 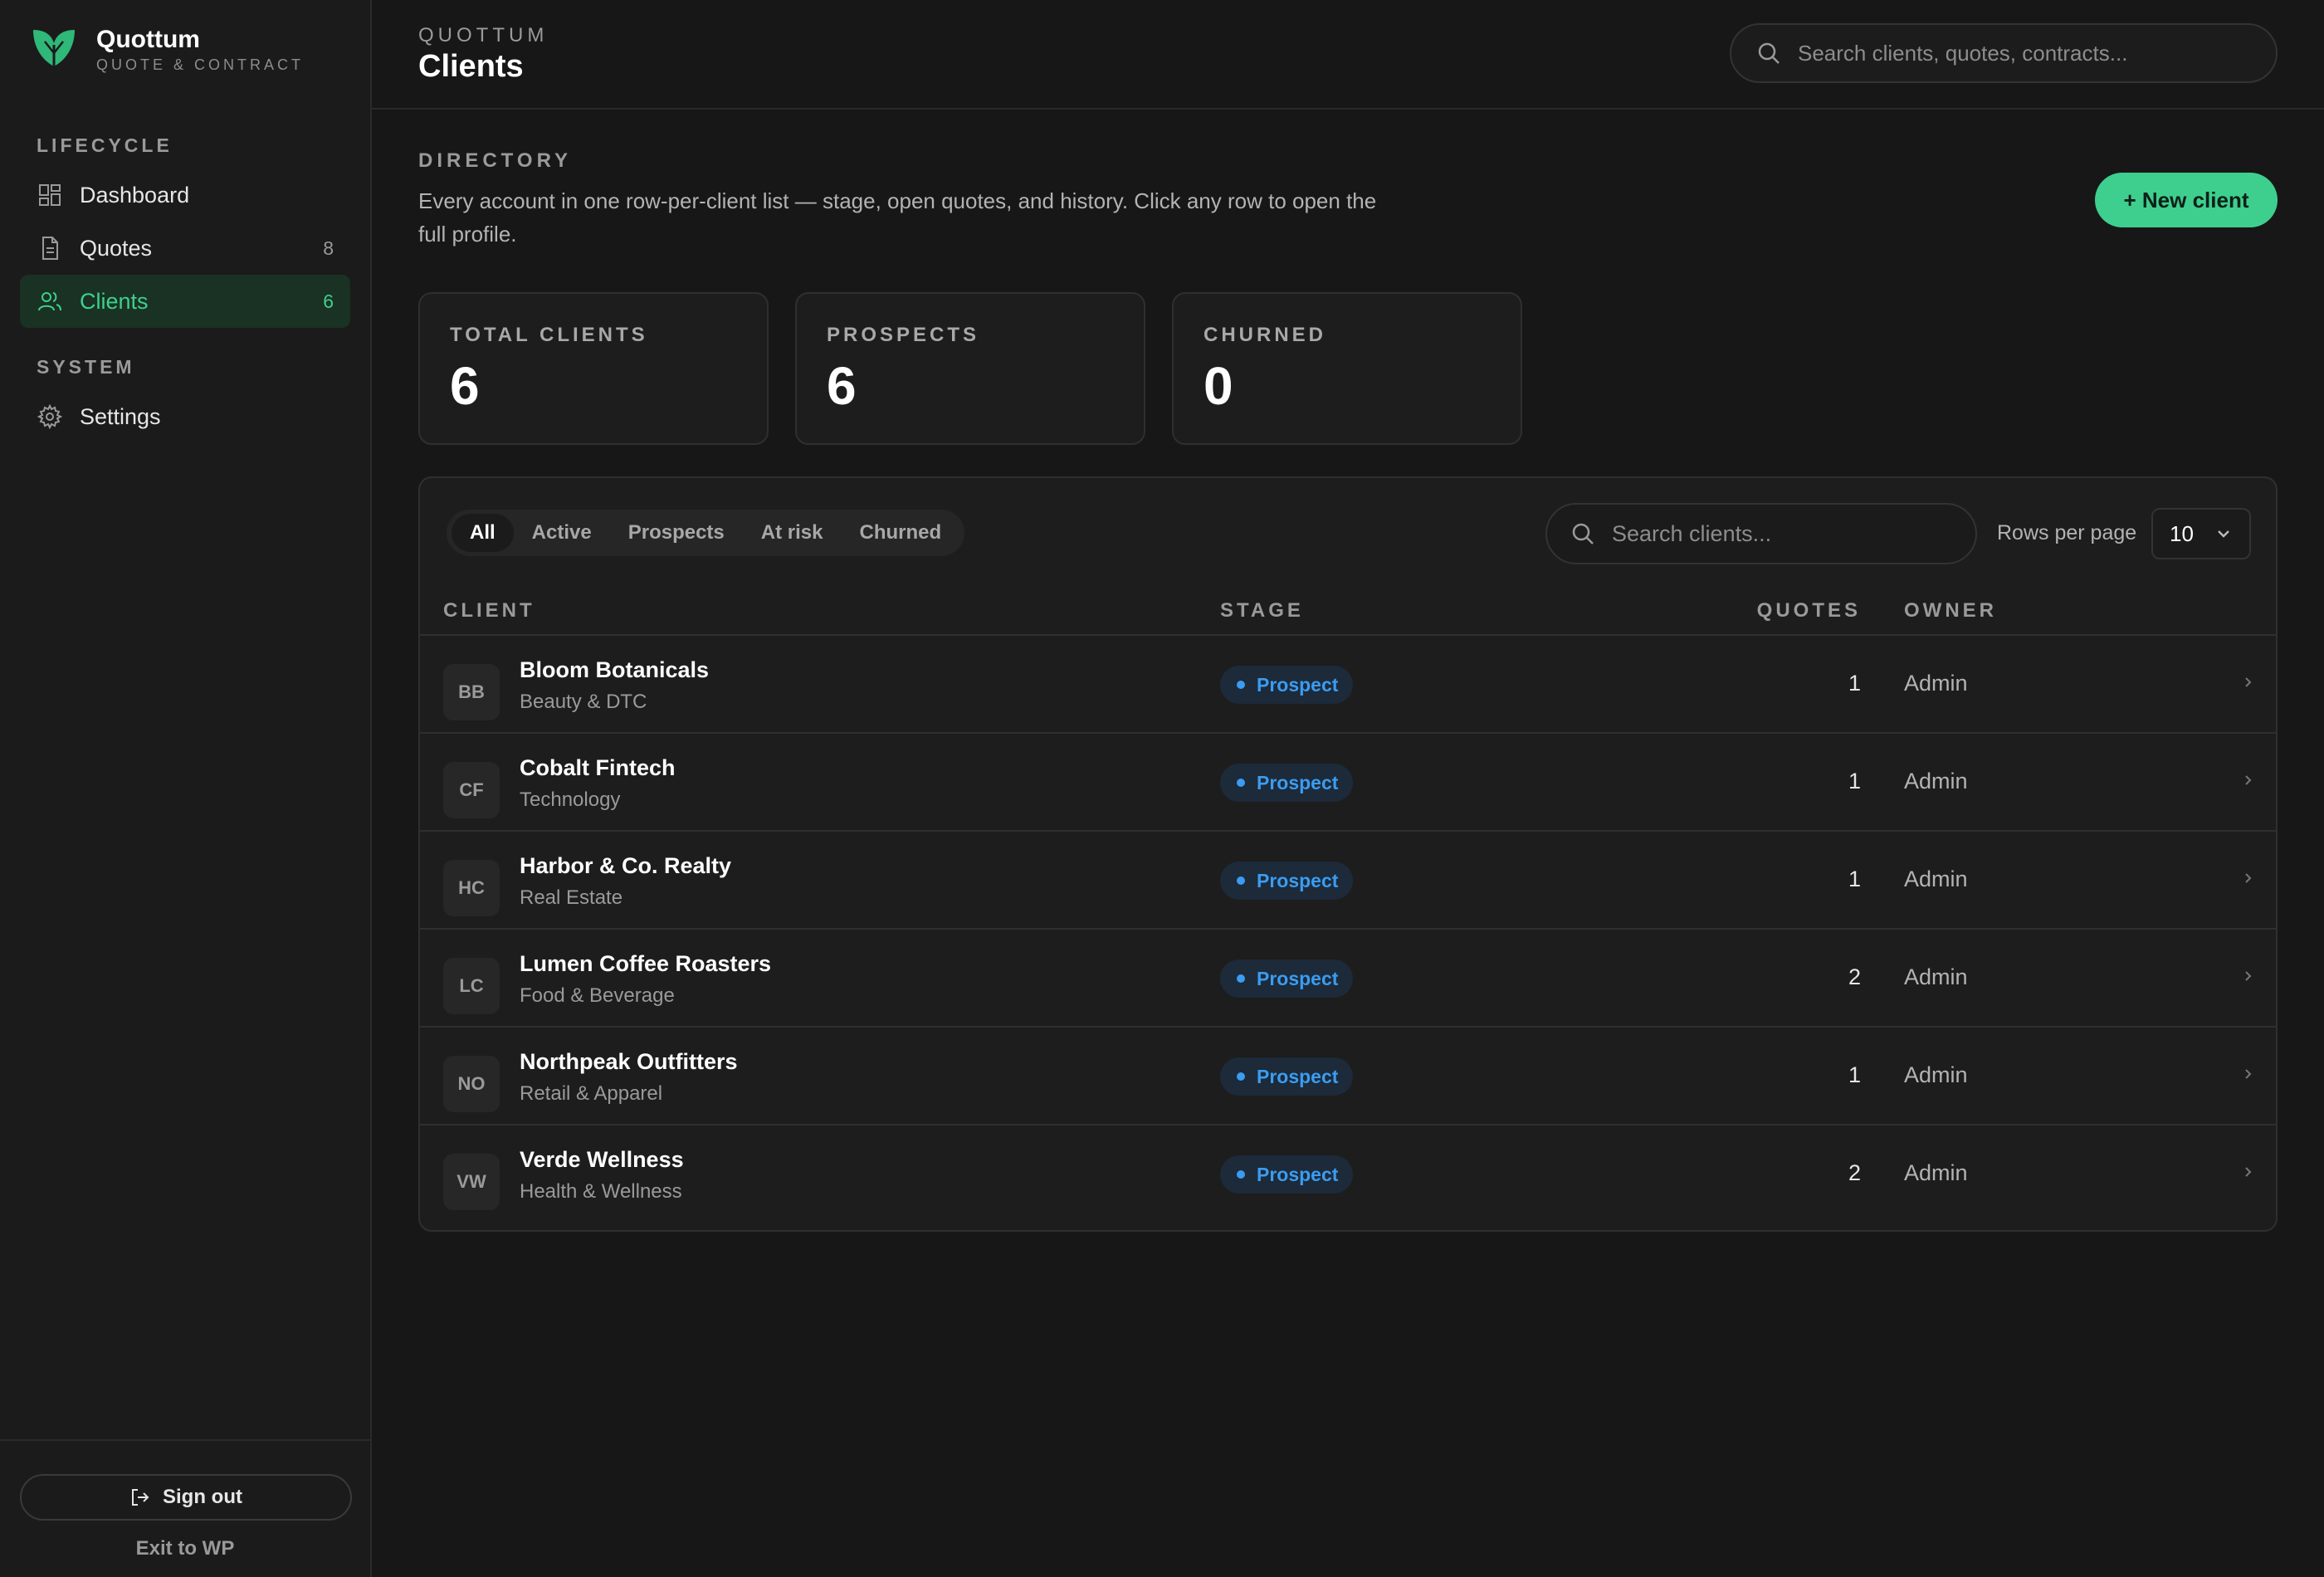 What do you see at coordinates (602, 1160) in the screenshot?
I see `client-name: Verde Wellness` at bounding box center [602, 1160].